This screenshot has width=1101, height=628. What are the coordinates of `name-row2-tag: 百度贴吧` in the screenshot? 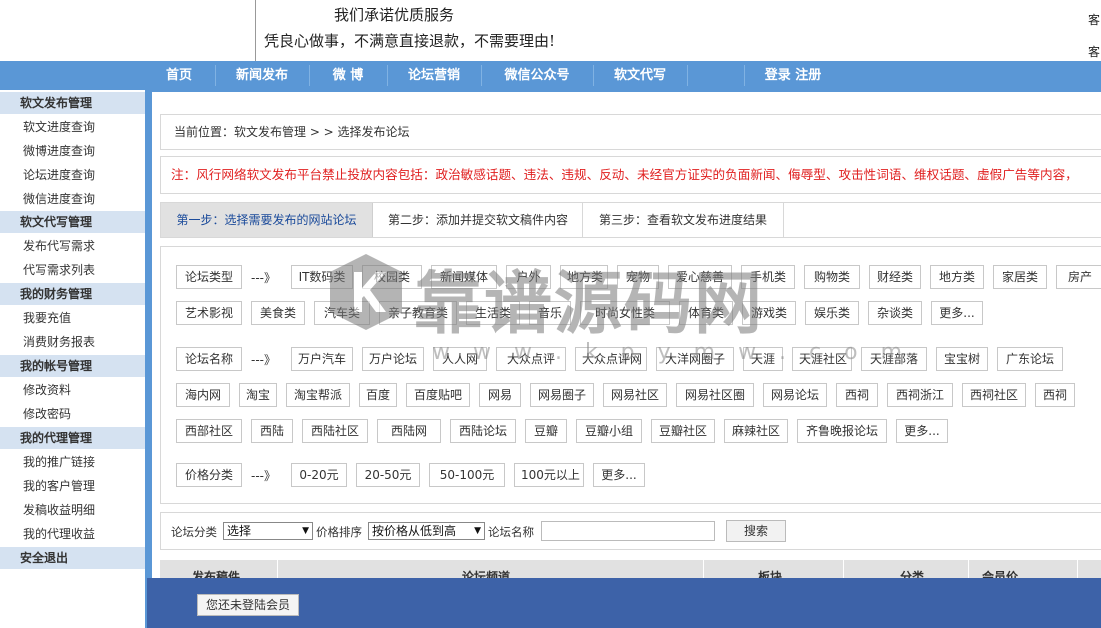 It's located at (438, 395).